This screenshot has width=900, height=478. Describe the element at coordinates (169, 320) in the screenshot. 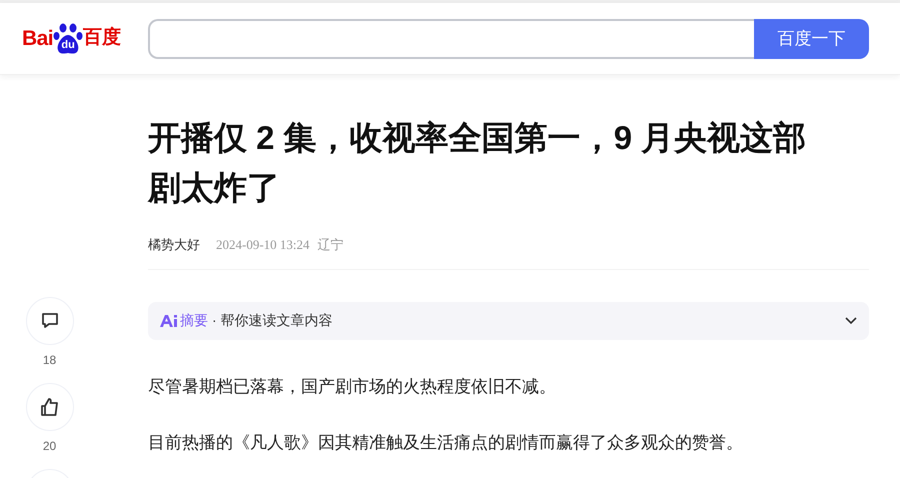

I see `ai-icon` at that location.